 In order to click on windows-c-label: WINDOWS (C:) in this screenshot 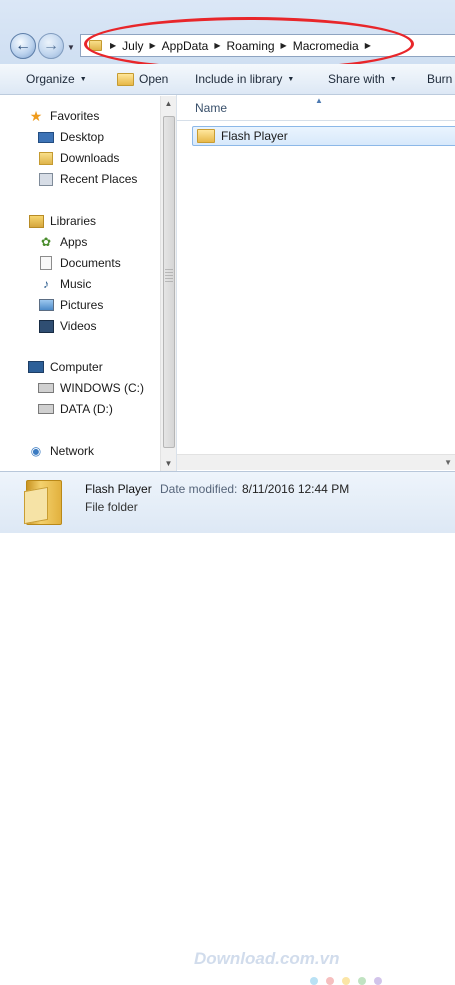, I will do `click(102, 388)`.